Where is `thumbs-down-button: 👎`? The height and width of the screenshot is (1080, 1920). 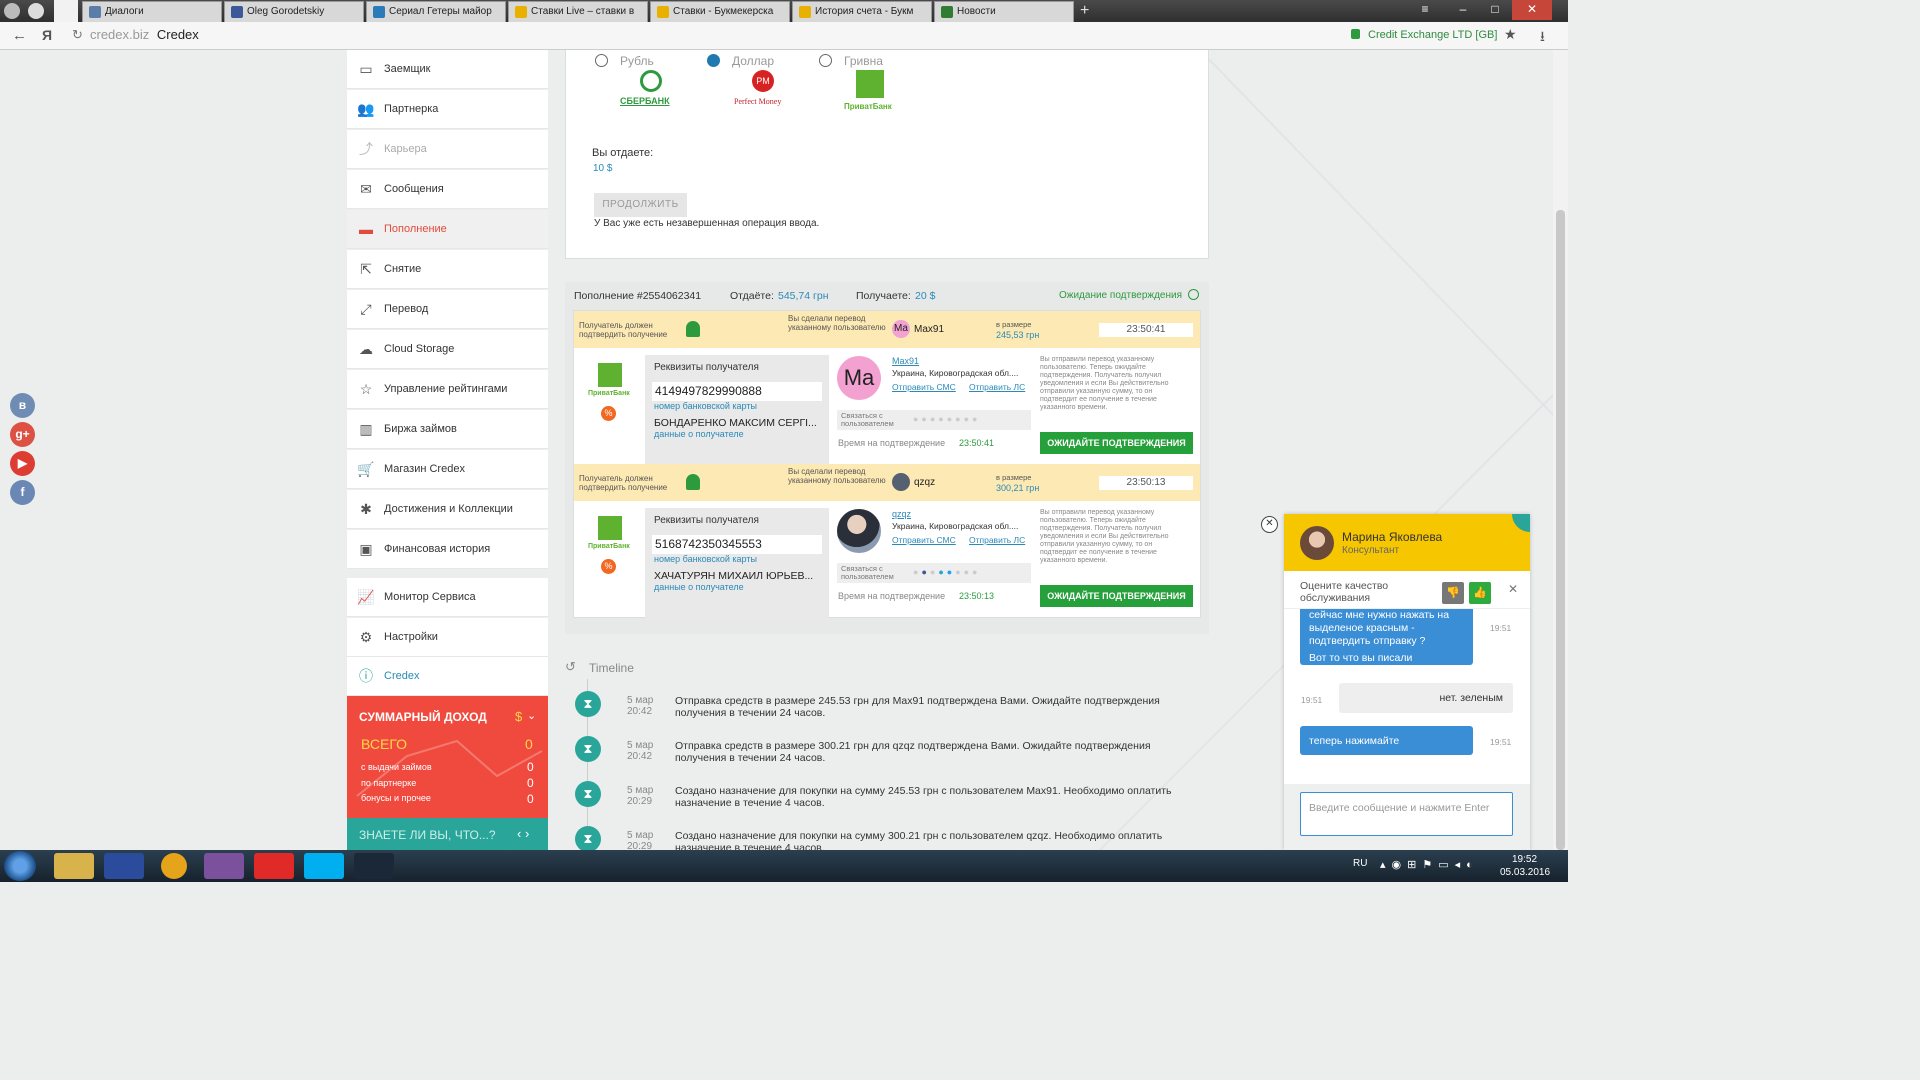 thumbs-down-button: 👎 is located at coordinates (1453, 593).